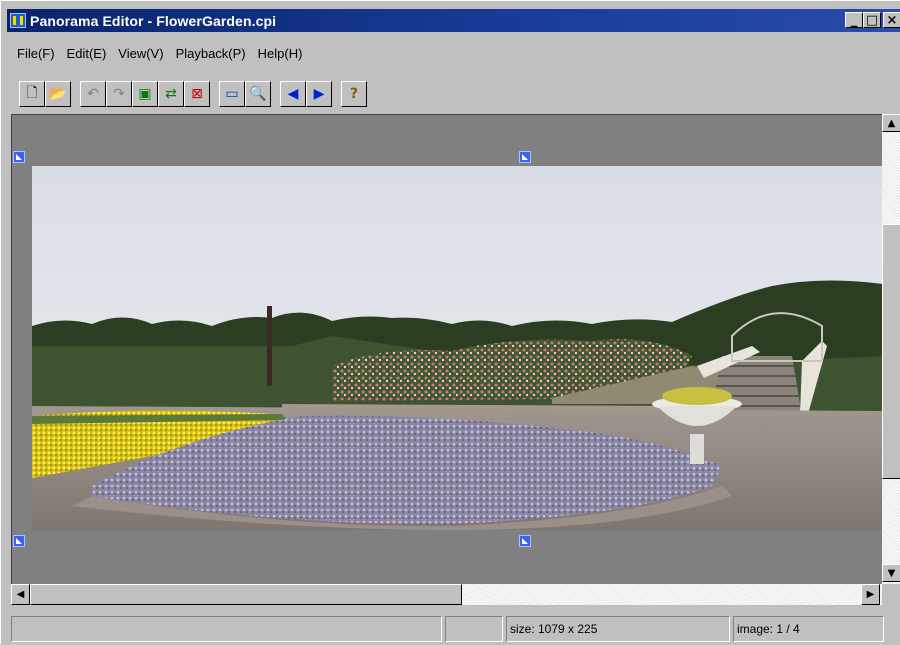  I want to click on redo-button: ↷, so click(119, 94).